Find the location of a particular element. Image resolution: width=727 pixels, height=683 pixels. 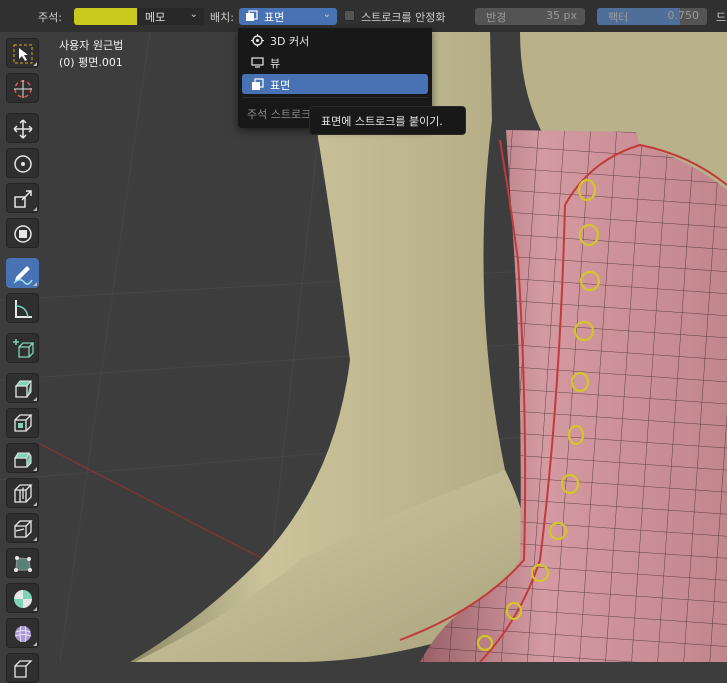

edge-slide-tool is located at coordinates (22, 668).